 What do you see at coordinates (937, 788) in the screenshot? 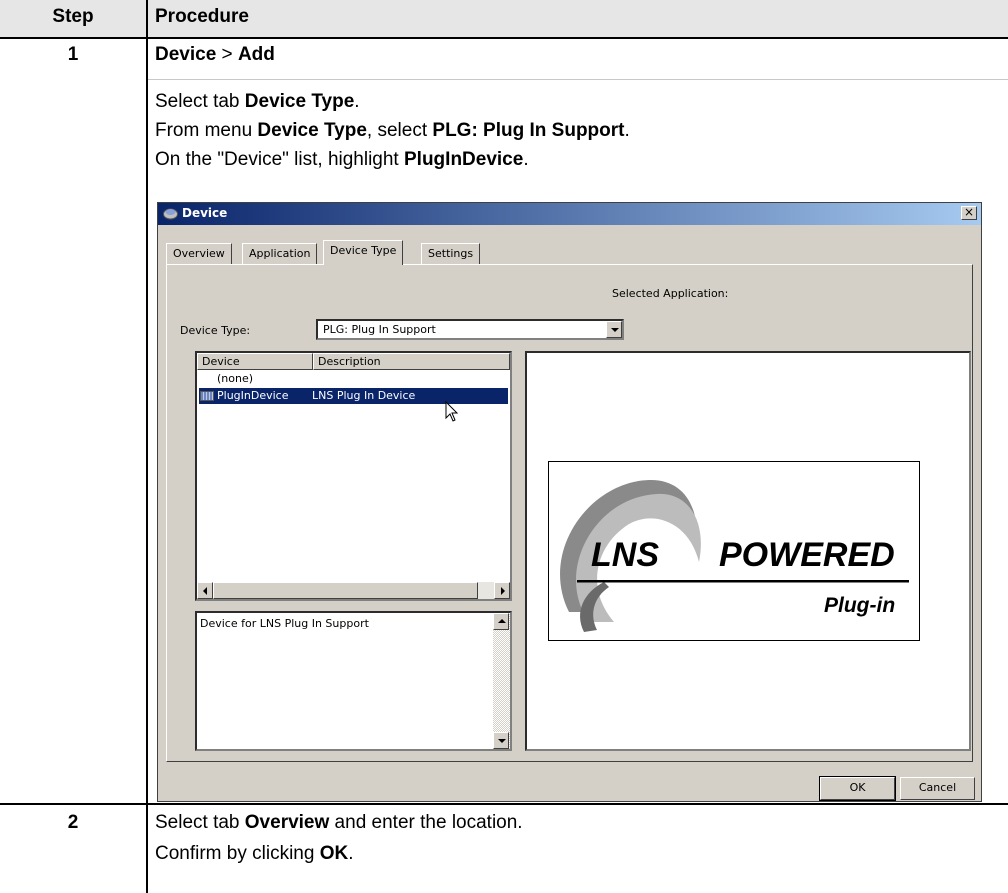
I see `cancel-button: Cancel` at bounding box center [937, 788].